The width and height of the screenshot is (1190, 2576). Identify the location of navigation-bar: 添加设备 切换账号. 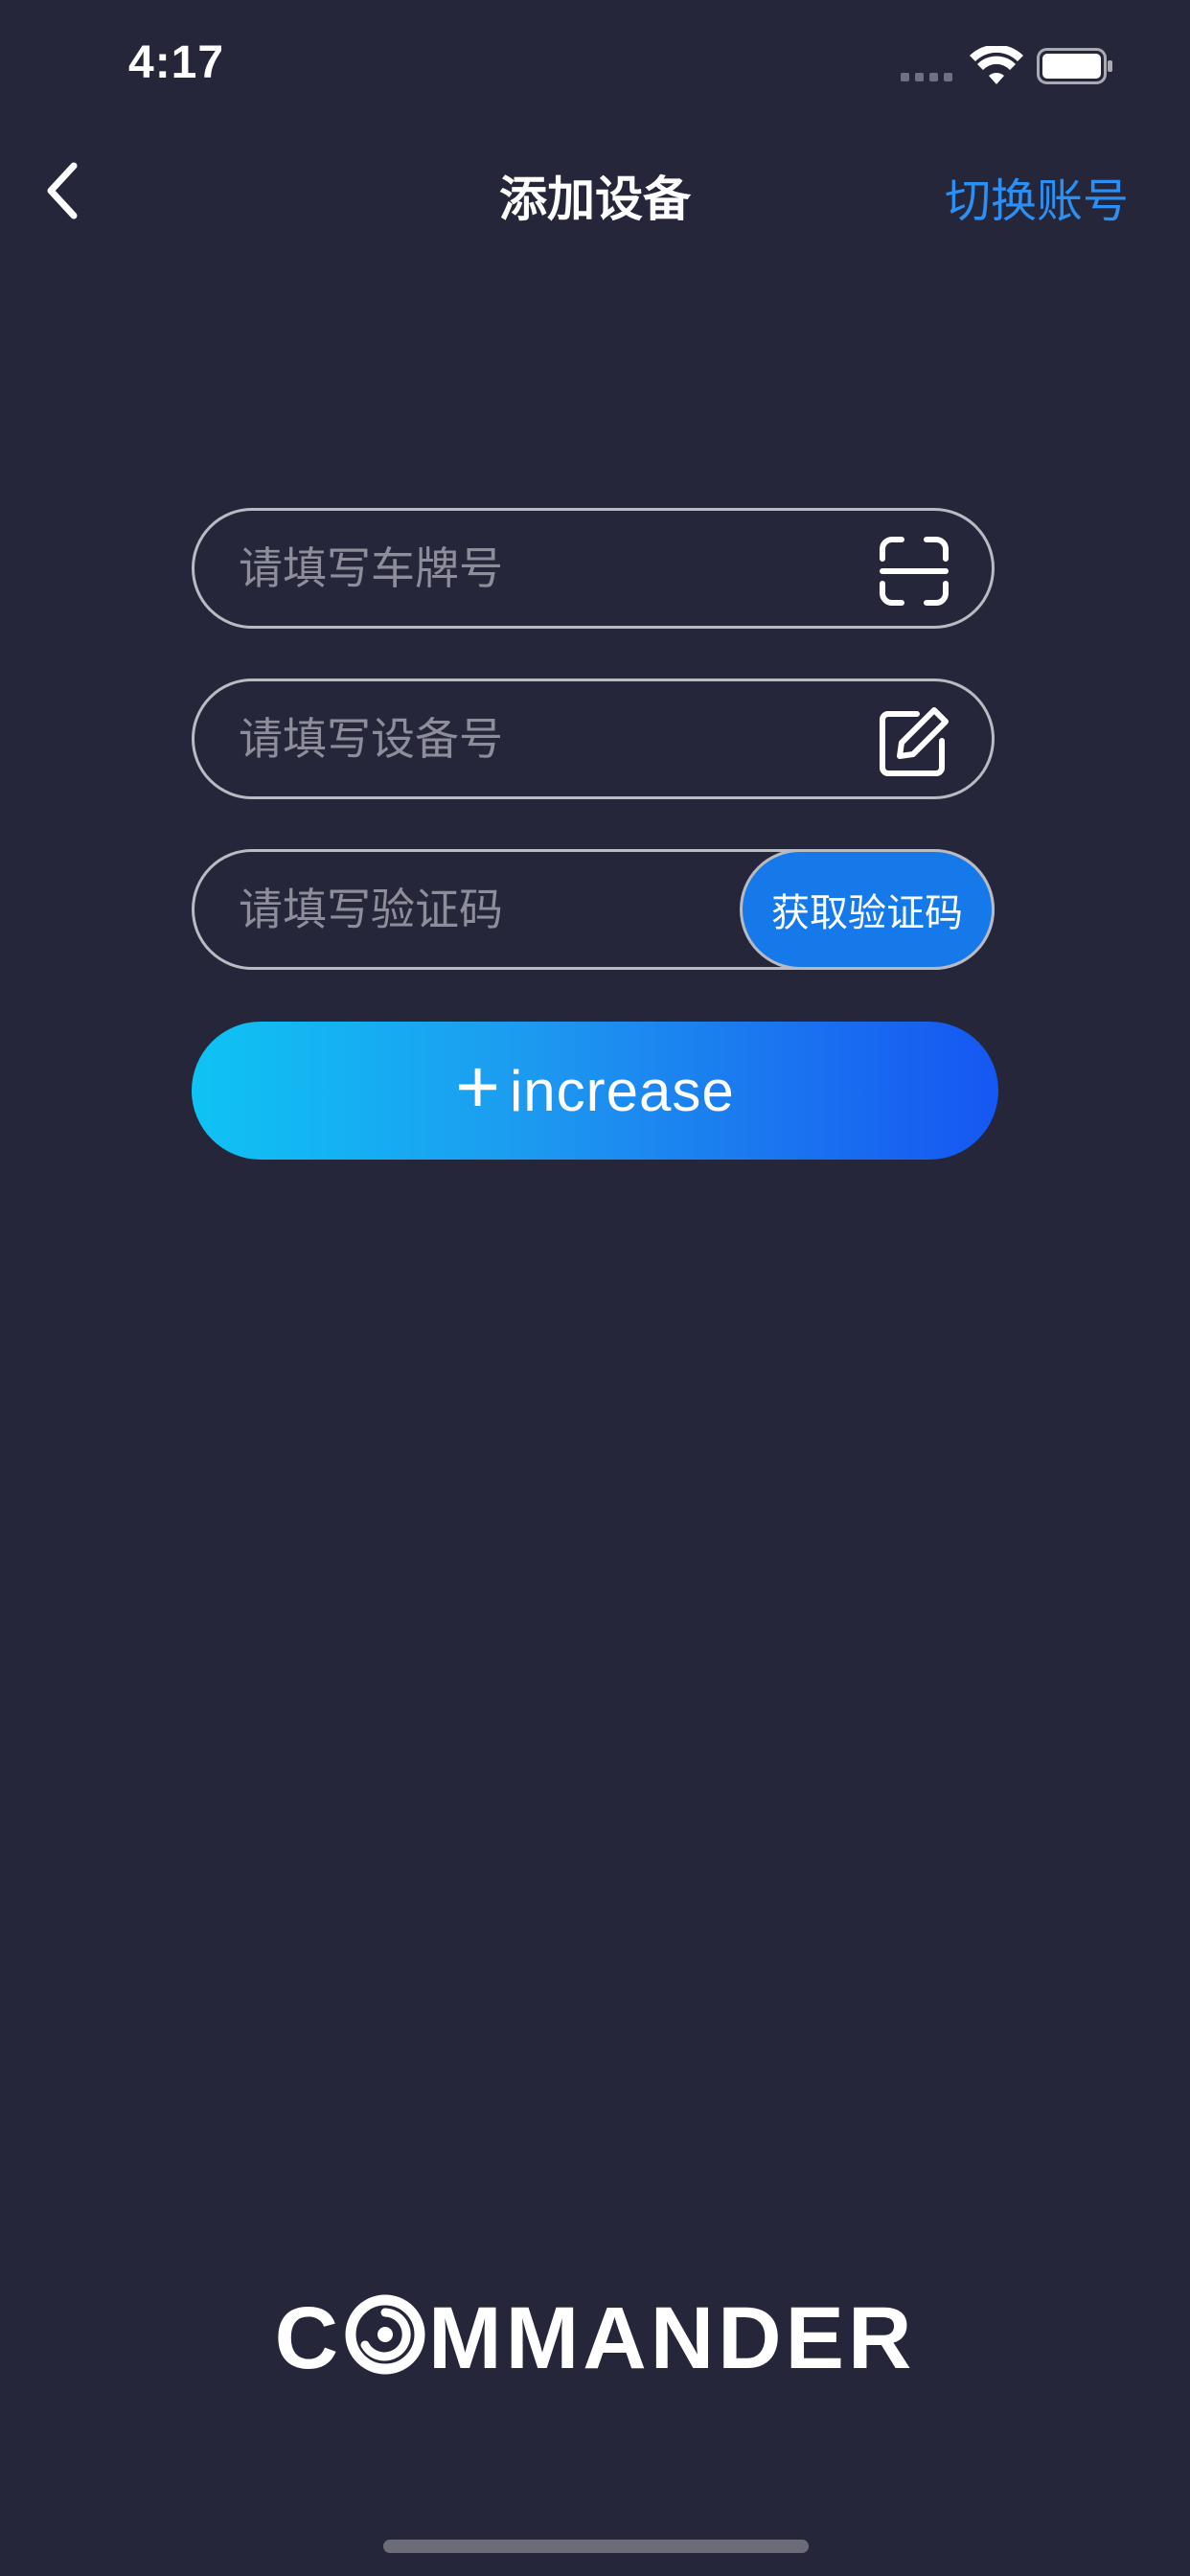
(595, 191).